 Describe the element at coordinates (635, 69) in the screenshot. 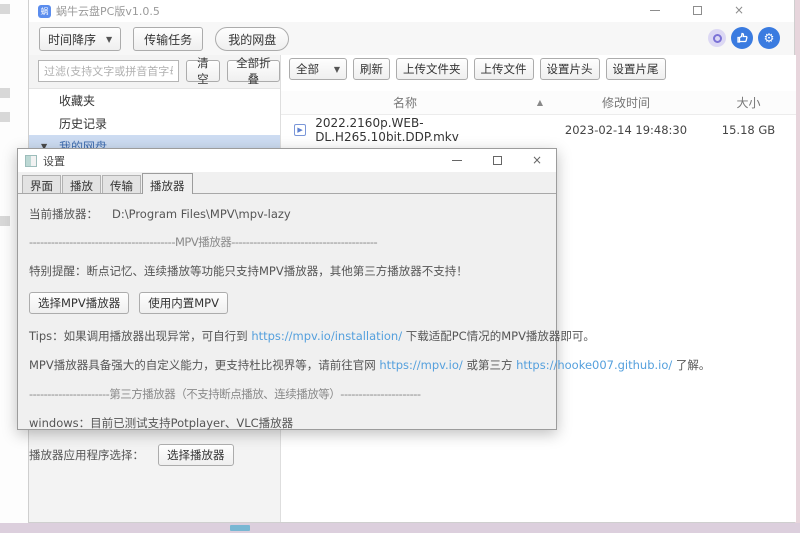

I see `set-outro-button: 设置片尾` at that location.